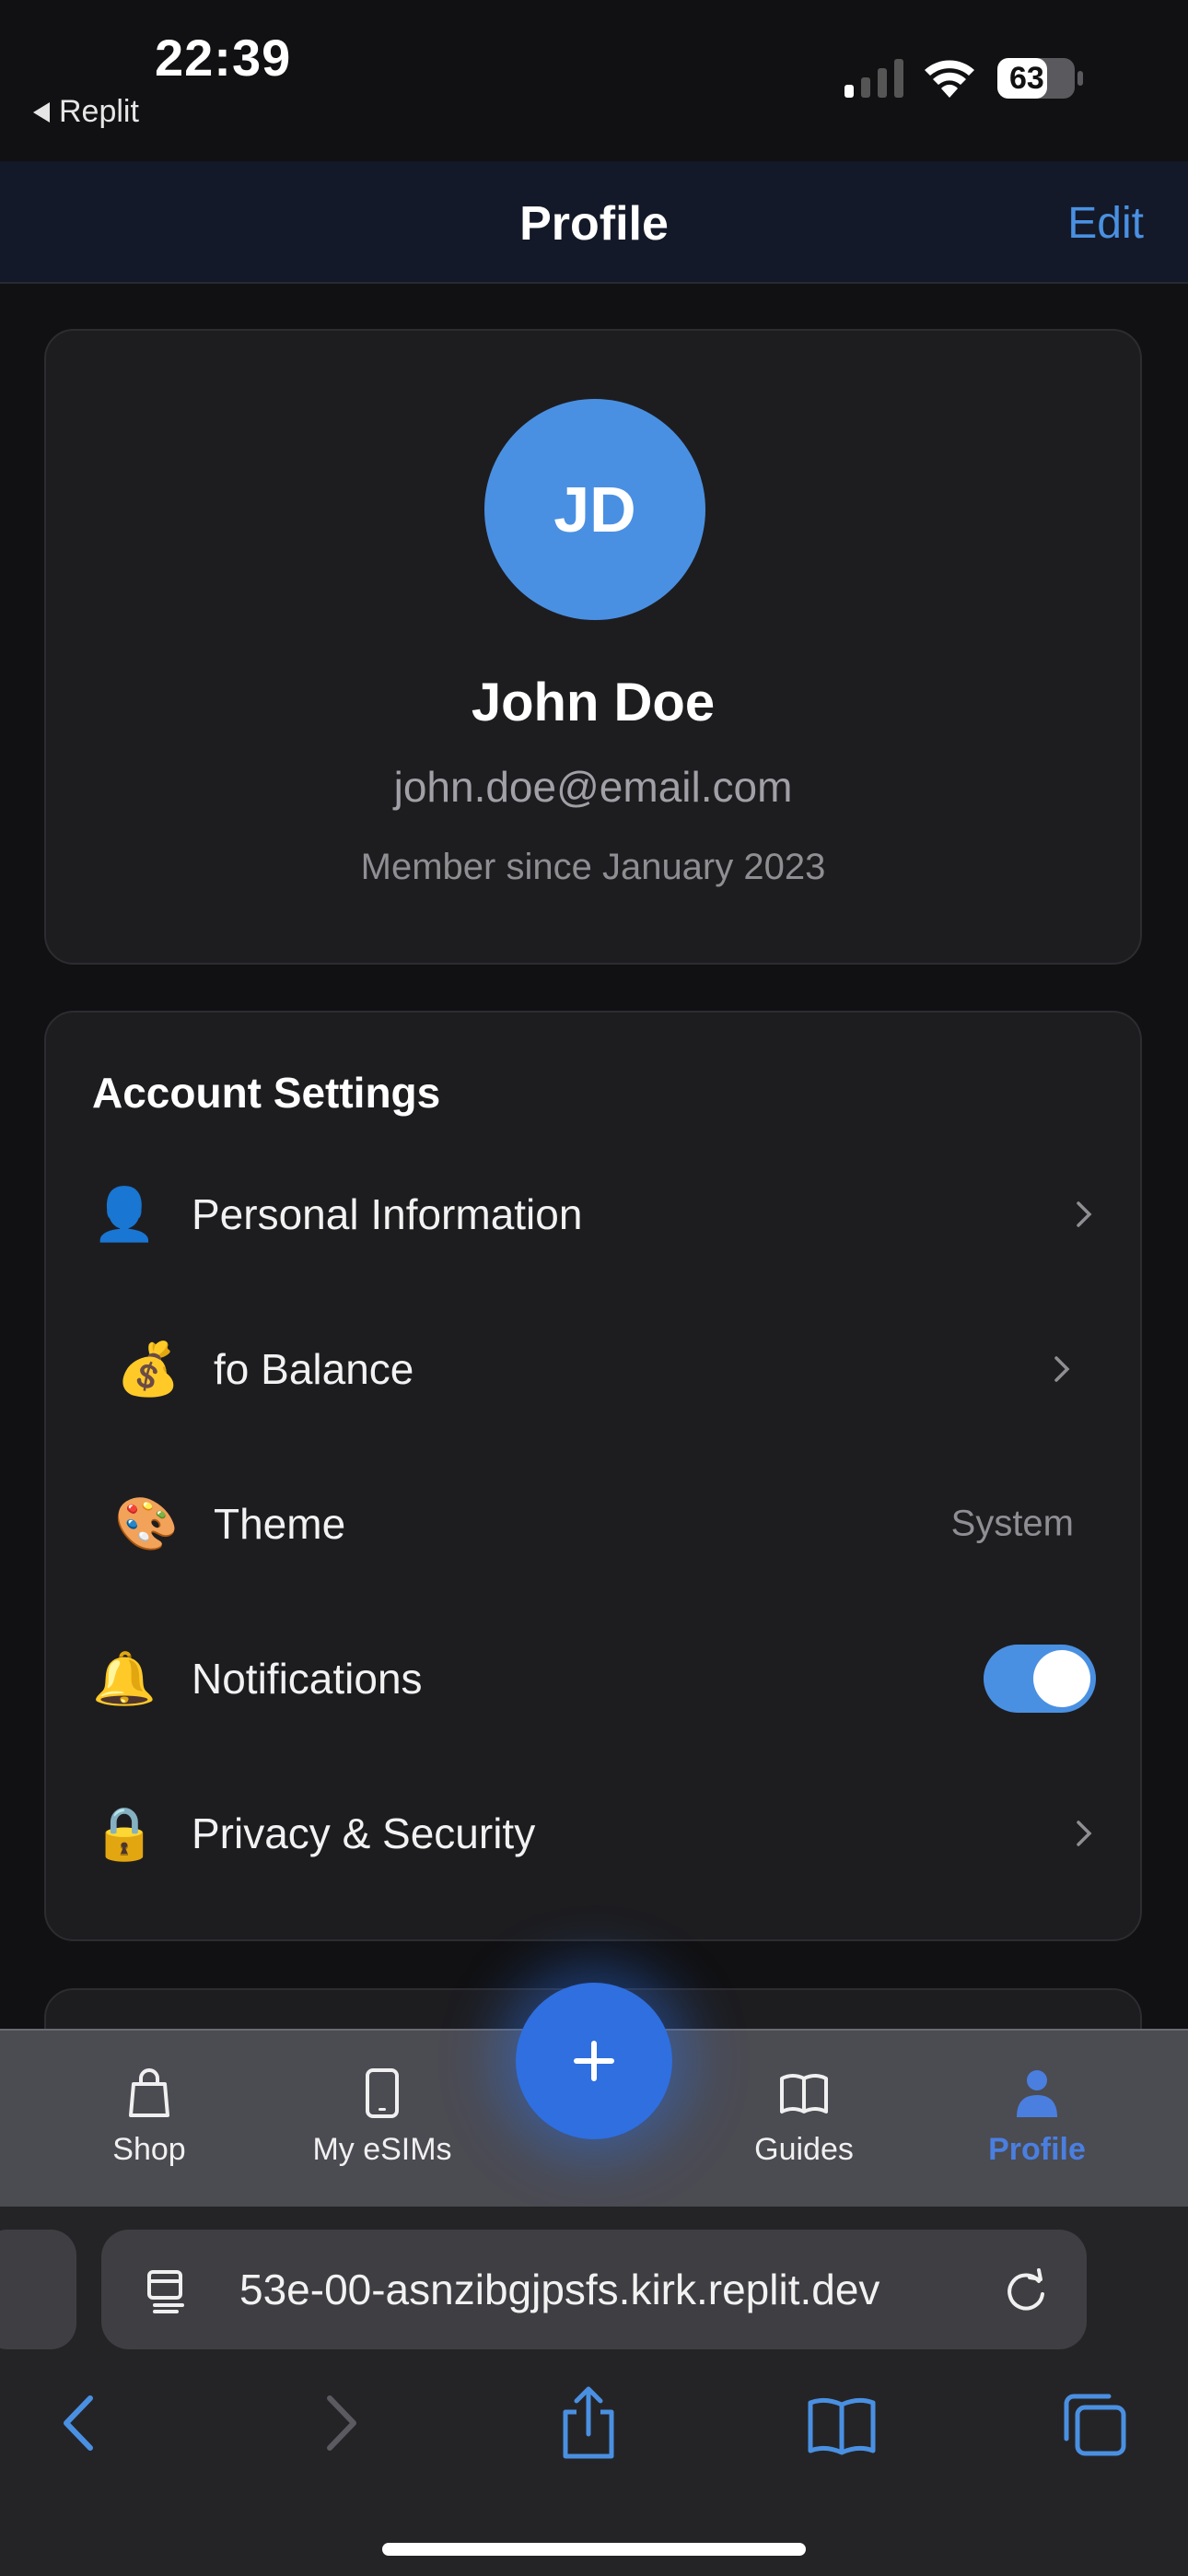  Describe the element at coordinates (280, 1524) in the screenshot. I see `settings-item-label: Theme` at that location.